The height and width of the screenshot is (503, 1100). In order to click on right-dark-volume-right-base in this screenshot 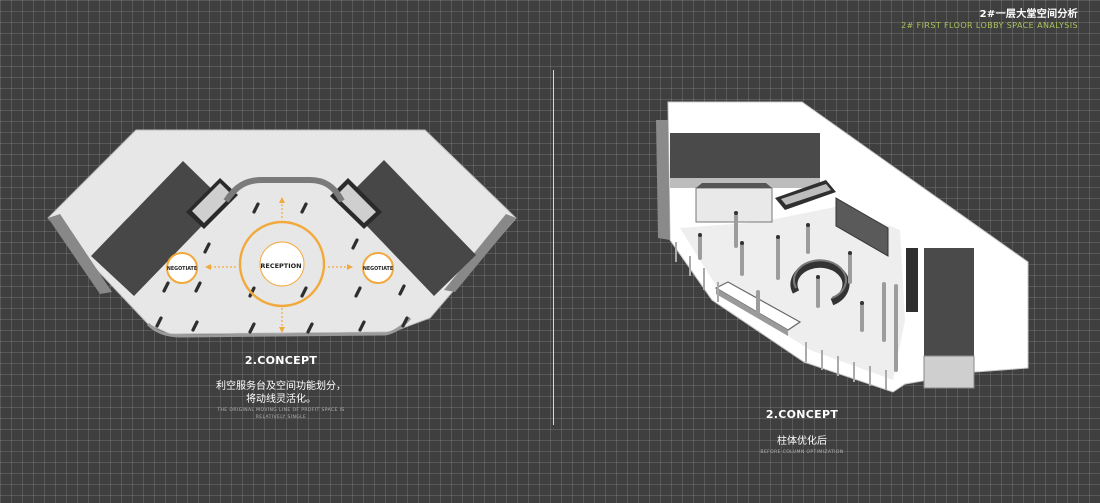, I will do `click(949, 372)`.